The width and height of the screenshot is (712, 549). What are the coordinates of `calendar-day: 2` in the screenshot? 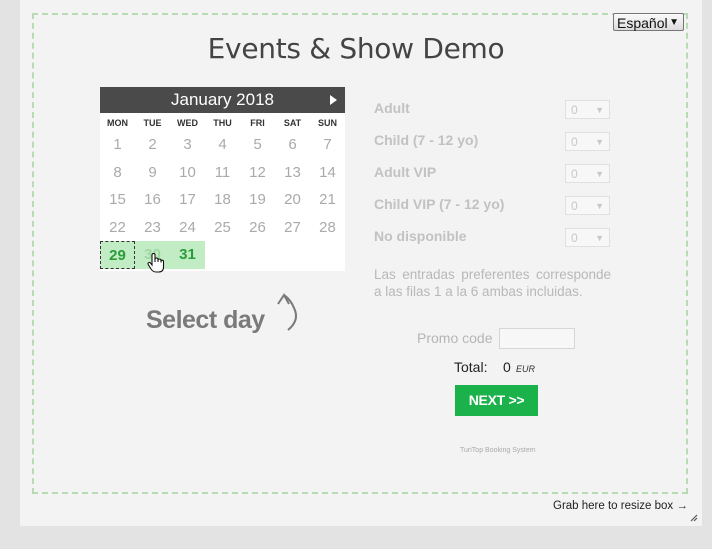 It's located at (152, 144).